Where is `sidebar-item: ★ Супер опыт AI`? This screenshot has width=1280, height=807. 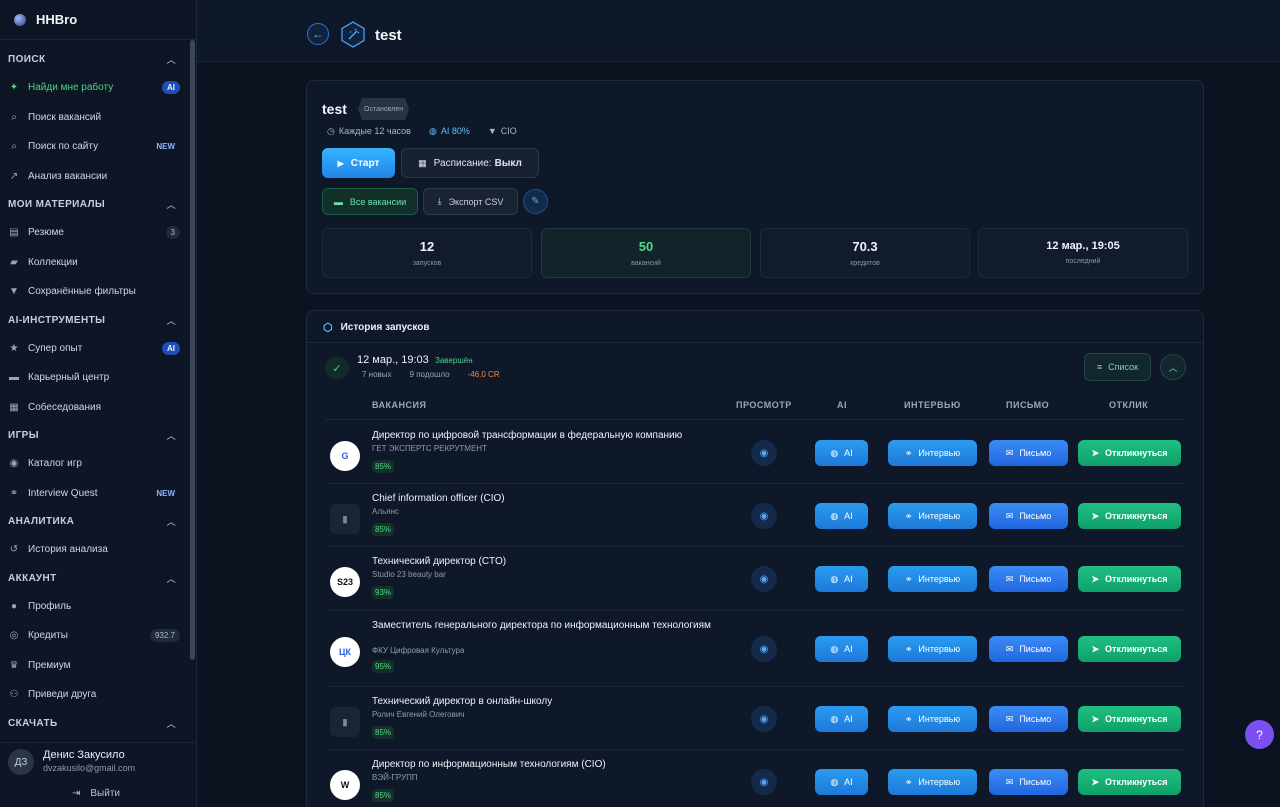 sidebar-item: ★ Супер опыт AI is located at coordinates (98, 349).